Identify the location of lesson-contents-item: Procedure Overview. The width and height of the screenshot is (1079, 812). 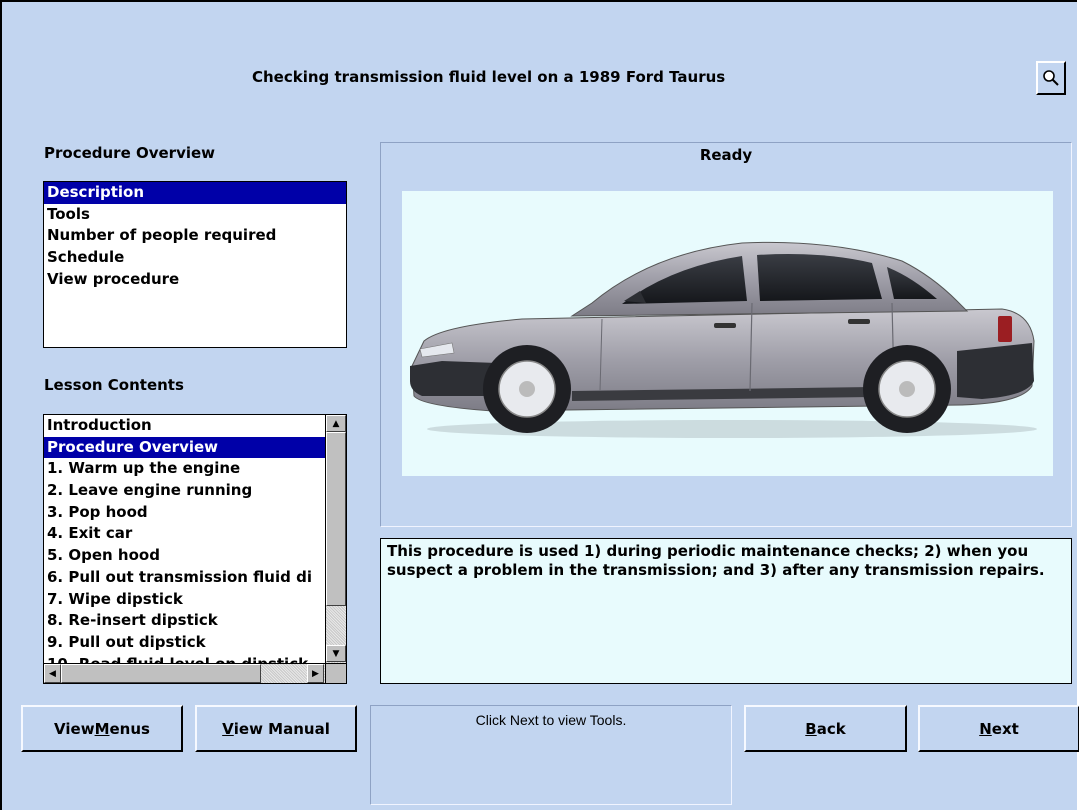
(184, 447).